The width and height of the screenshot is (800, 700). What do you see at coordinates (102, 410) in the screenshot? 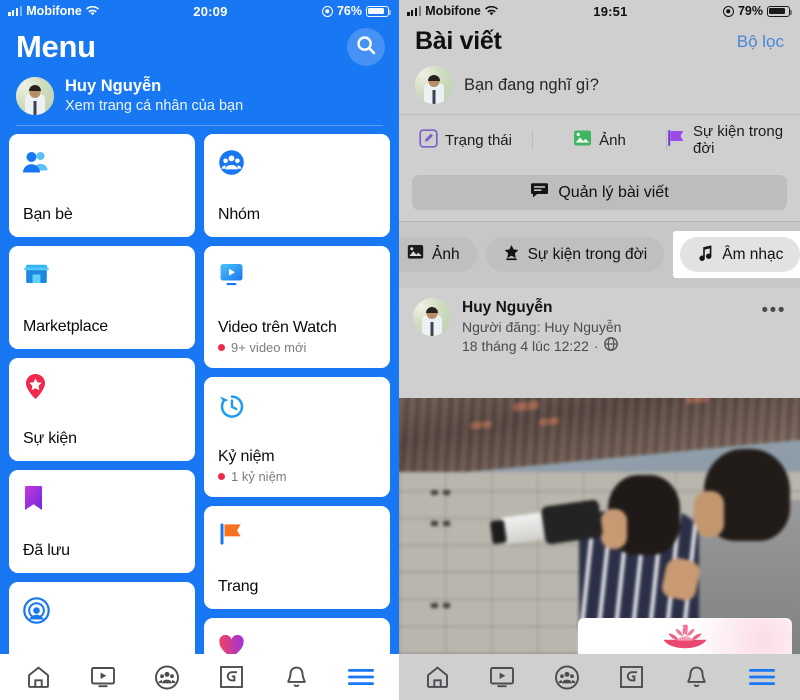
I see `menu-item-events: Sự kiện` at bounding box center [102, 410].